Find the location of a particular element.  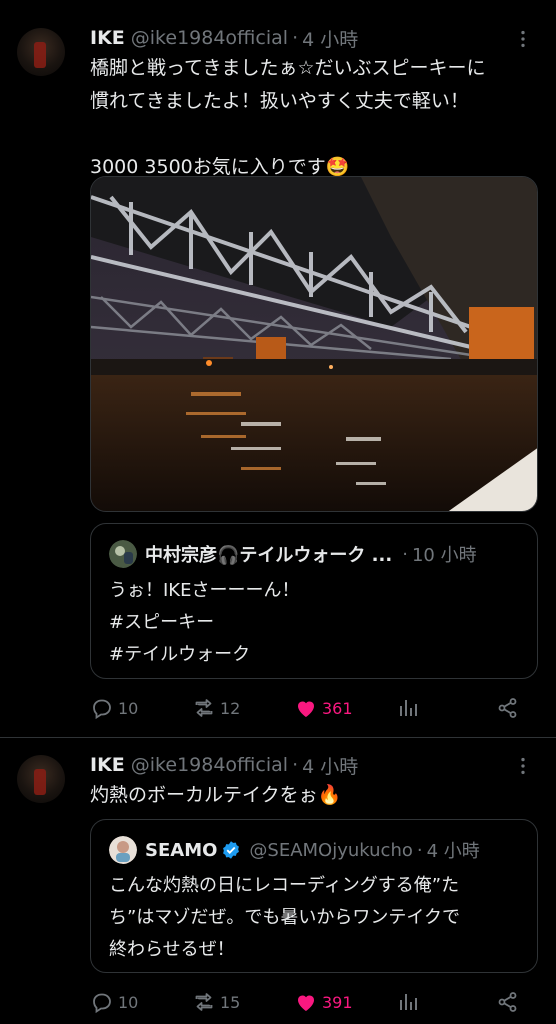

quoted-tweet-header: 中村宗彦🎧テイルウォーク ... · 10 小時 is located at coordinates (293, 554).